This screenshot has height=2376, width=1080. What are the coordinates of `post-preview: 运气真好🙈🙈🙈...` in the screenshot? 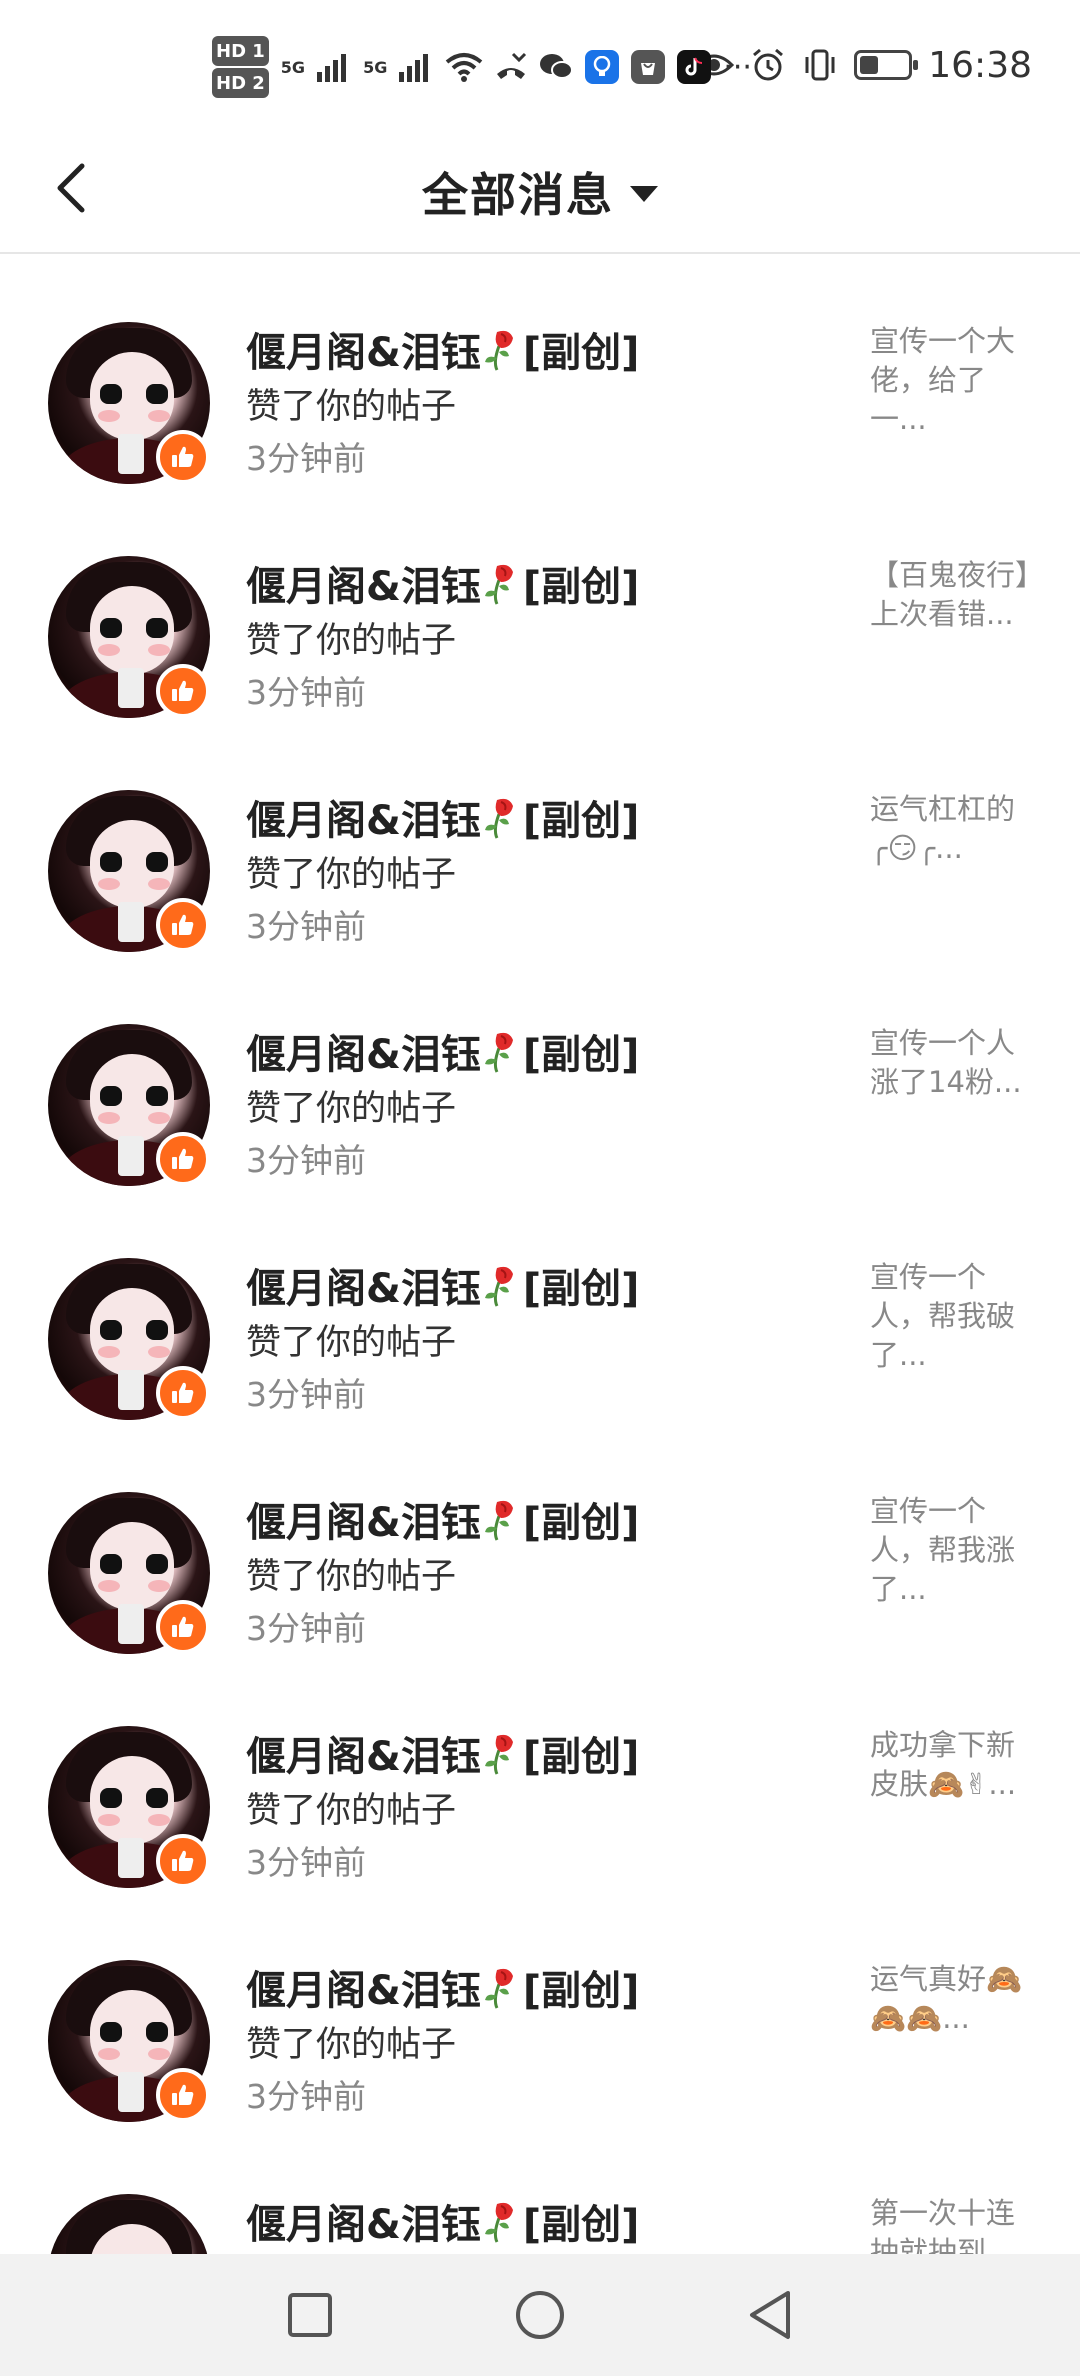 It's located at (951, 1999).